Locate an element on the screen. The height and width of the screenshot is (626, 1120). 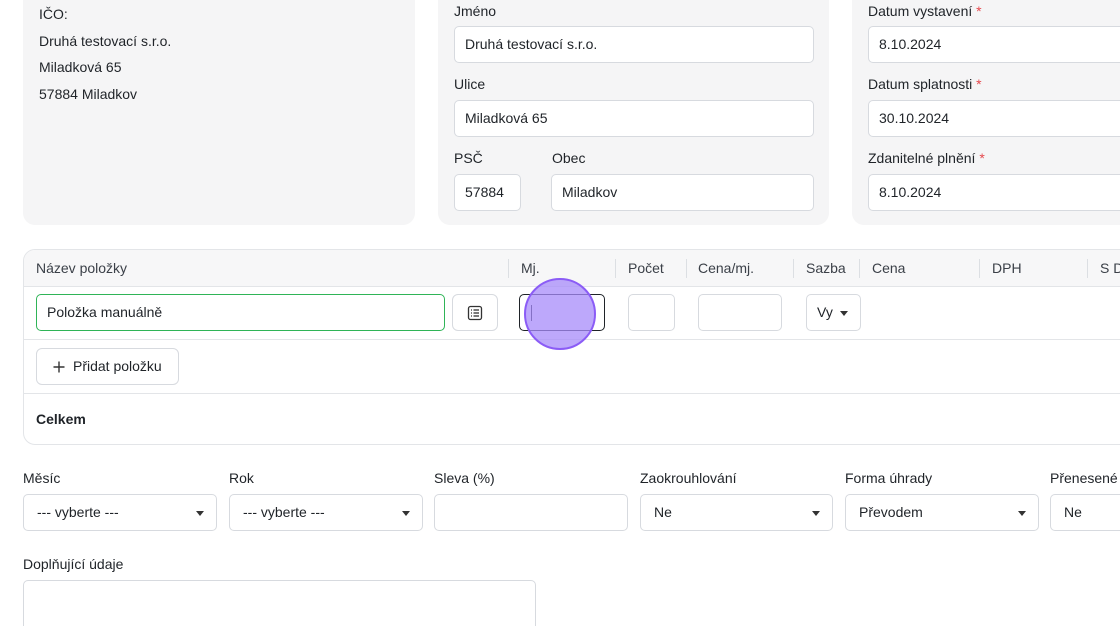
customer-zip-input: 57884 is located at coordinates (487, 192).